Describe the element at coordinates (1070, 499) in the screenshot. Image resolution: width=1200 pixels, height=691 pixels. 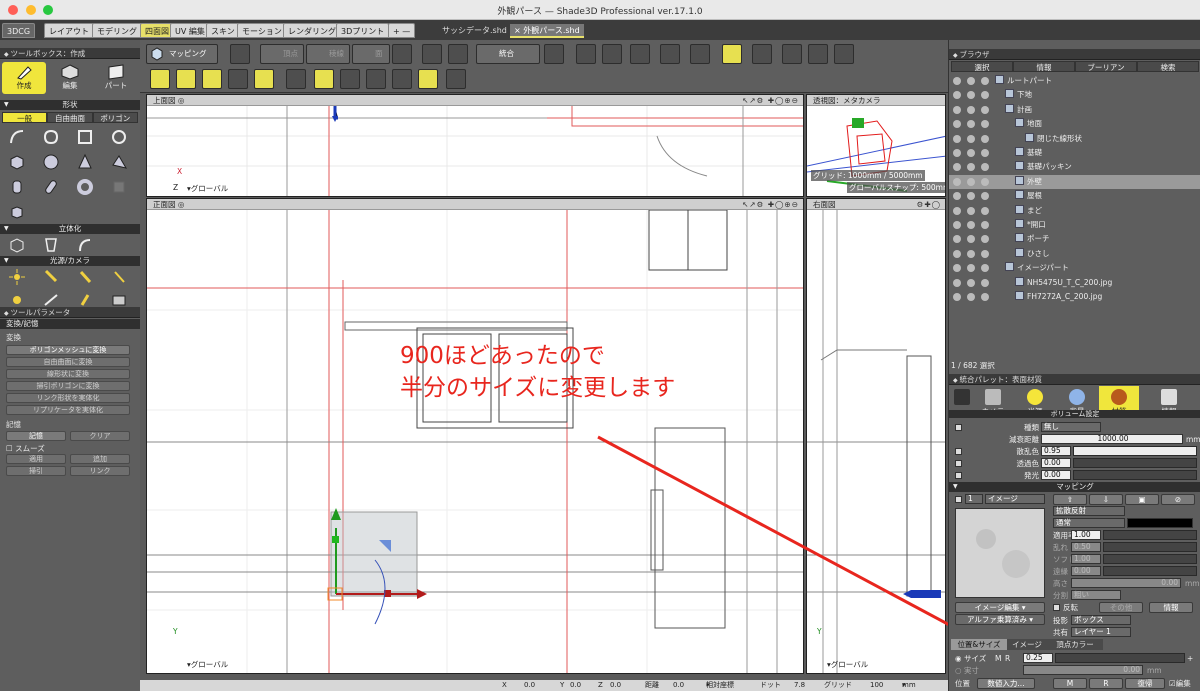
I see `mapping-up-button: ⇧` at that location.